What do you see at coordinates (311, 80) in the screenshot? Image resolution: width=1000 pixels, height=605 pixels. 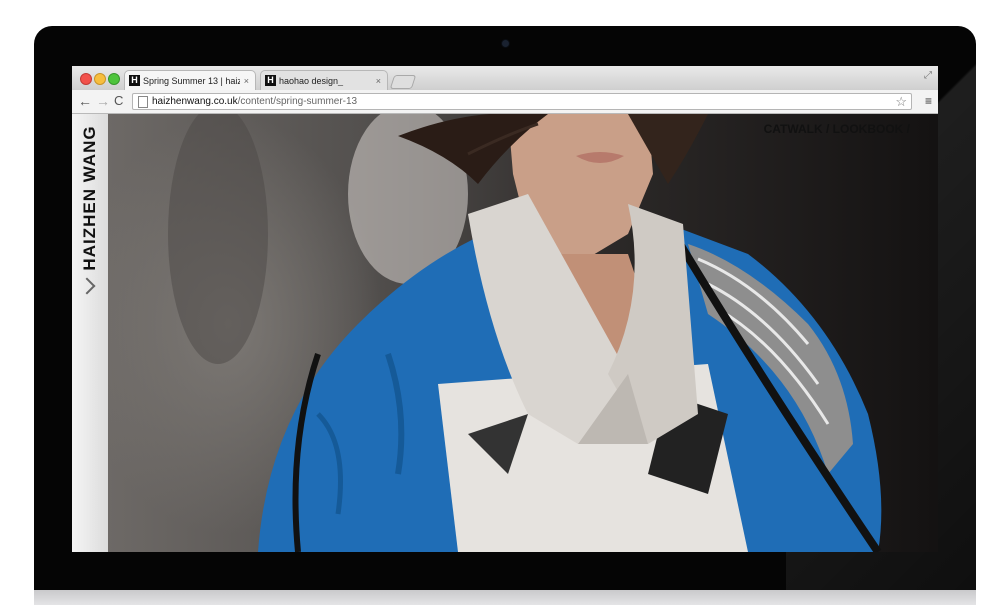 I see `tab-title: haohao design_` at bounding box center [311, 80].